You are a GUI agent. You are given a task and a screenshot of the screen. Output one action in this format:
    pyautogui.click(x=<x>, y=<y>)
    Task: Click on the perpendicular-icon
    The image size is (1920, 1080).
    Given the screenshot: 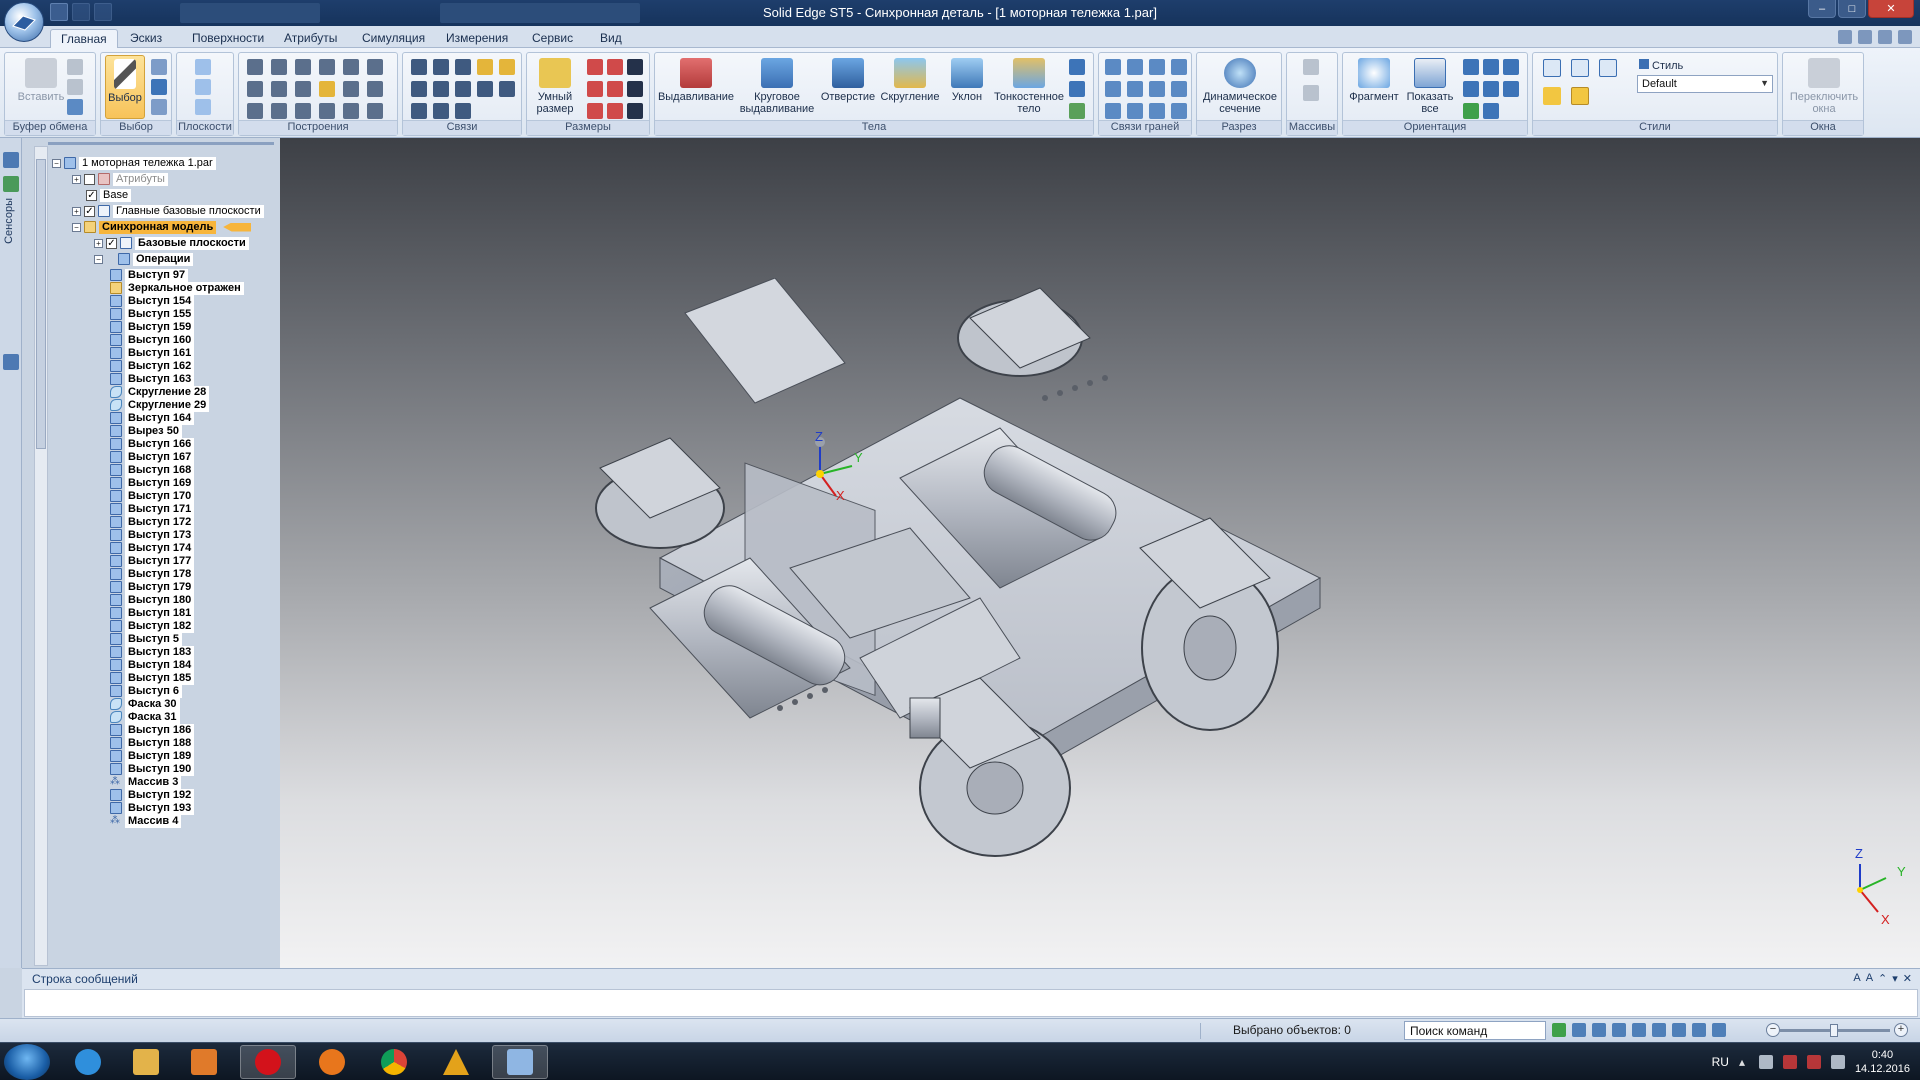 What is the action you would take?
    pyautogui.click(x=463, y=89)
    